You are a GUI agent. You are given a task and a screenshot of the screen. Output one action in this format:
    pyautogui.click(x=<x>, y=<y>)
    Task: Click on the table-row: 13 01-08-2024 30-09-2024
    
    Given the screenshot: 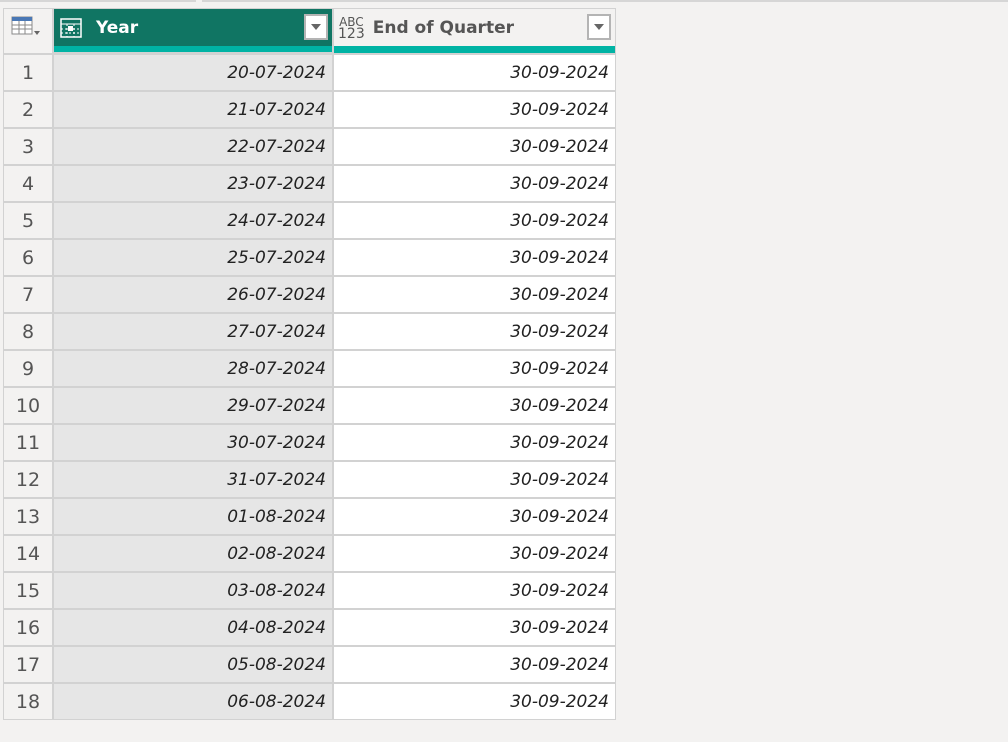 What is the action you would take?
    pyautogui.click(x=309, y=515)
    